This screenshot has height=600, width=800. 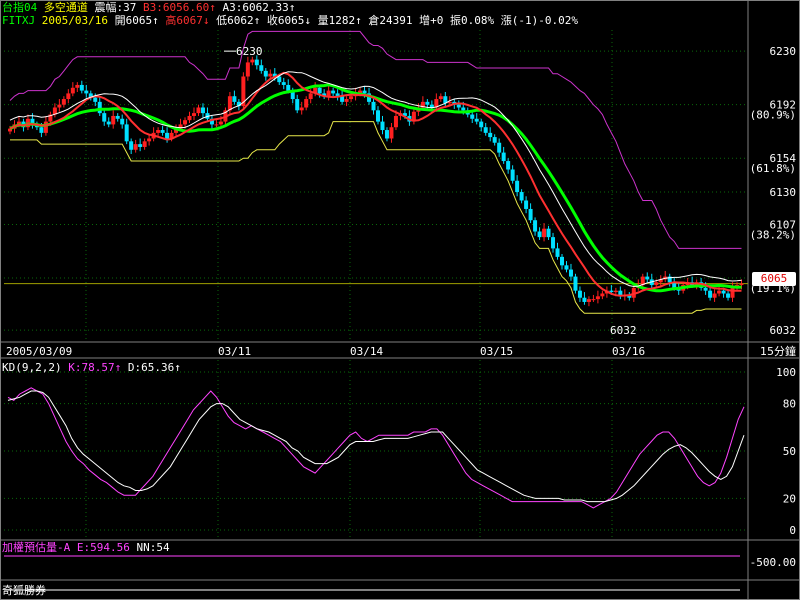 I want to click on oi-label: 倉24391, so click(x=390, y=20).